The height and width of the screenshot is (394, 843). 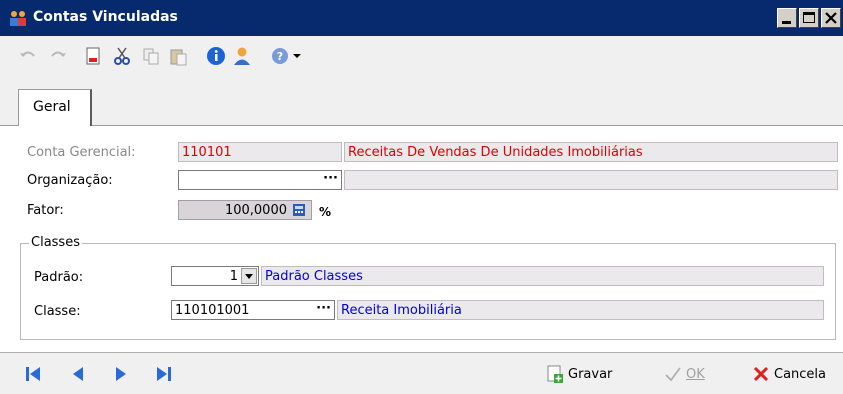 I want to click on organizacao-description, so click(x=591, y=180).